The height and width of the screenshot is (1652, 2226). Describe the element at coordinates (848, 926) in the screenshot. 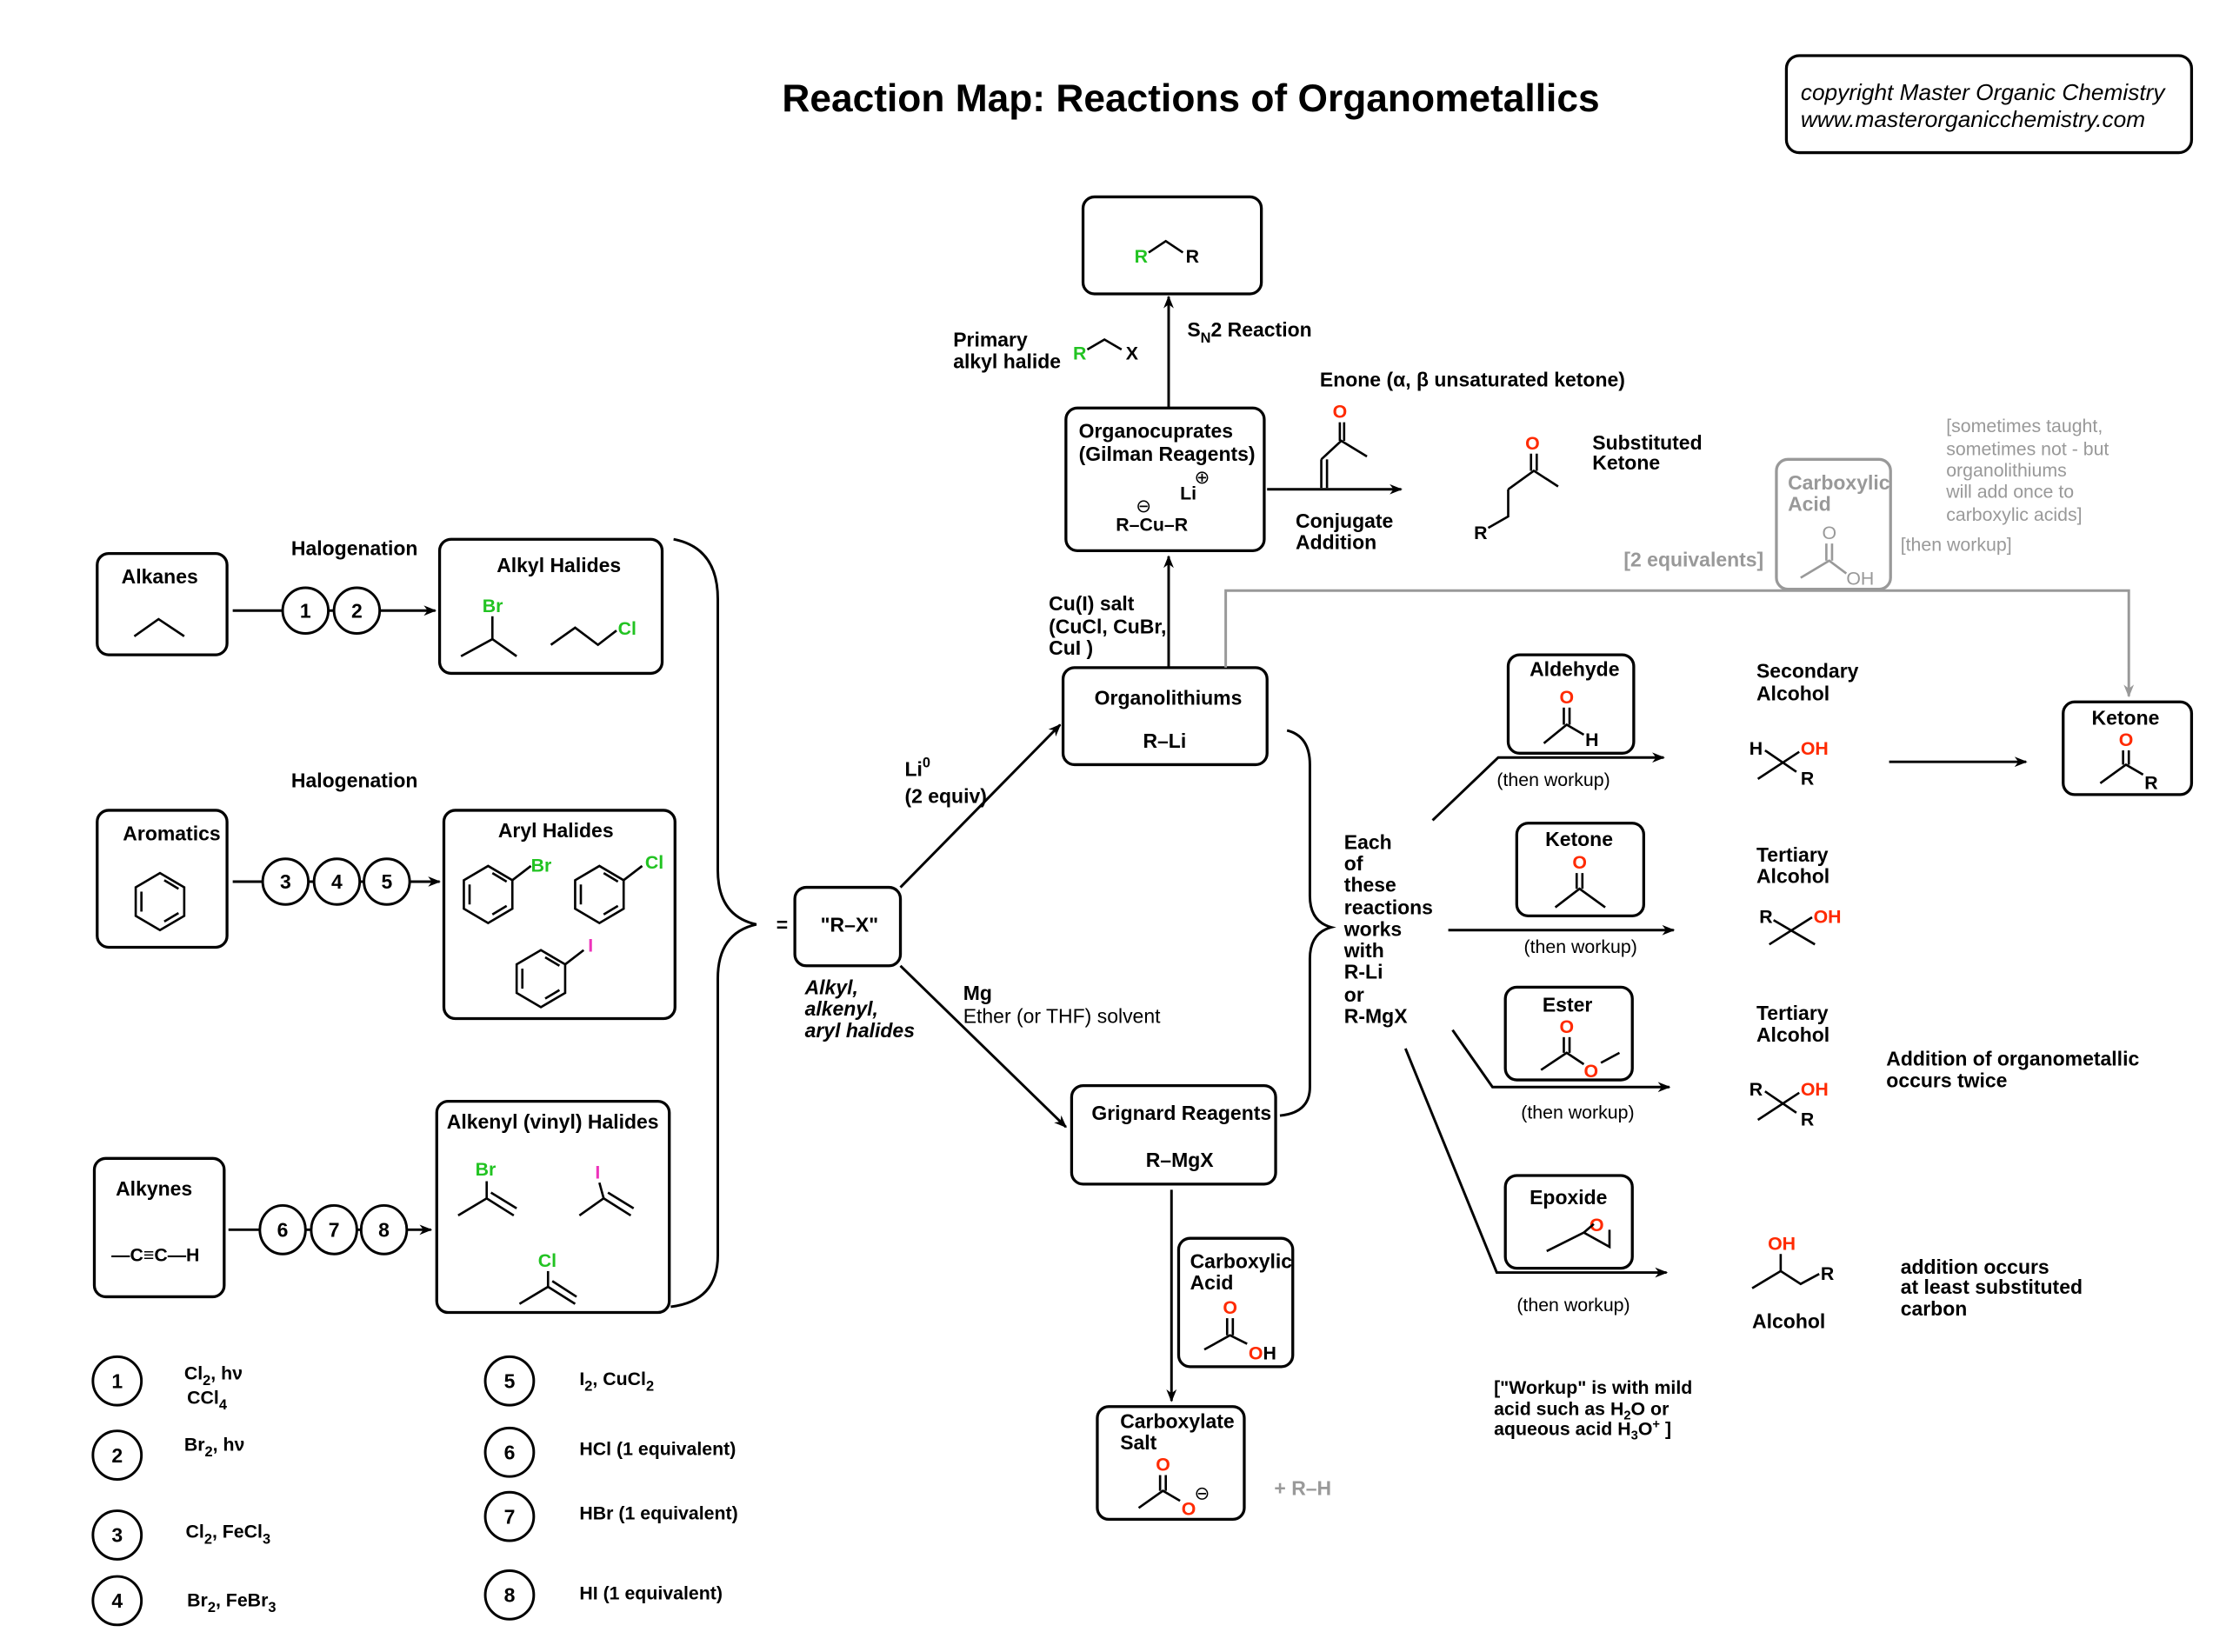

I see `rx-box: "R–X"` at that location.